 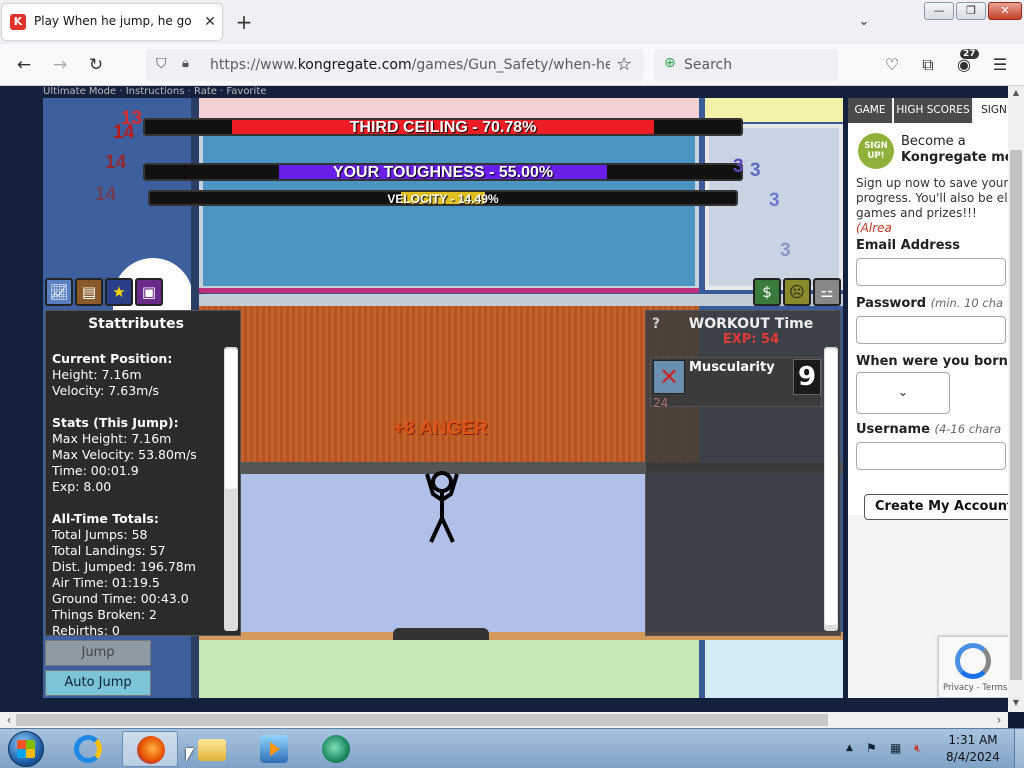 What do you see at coordinates (767, 292) in the screenshot?
I see `money-icon: $` at bounding box center [767, 292].